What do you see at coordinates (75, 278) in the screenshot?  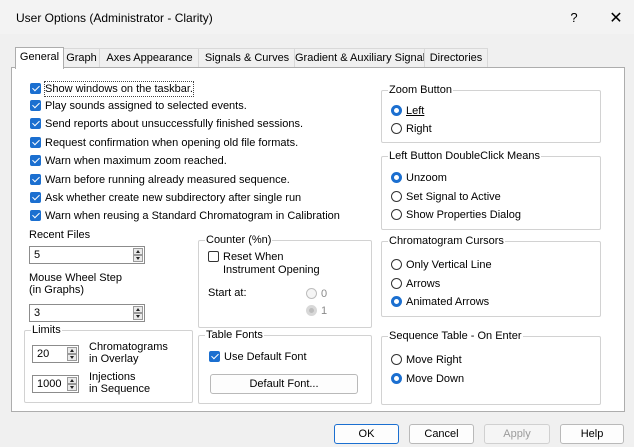 I see `mouse-wheel-label: Mouse Wheel Step` at bounding box center [75, 278].